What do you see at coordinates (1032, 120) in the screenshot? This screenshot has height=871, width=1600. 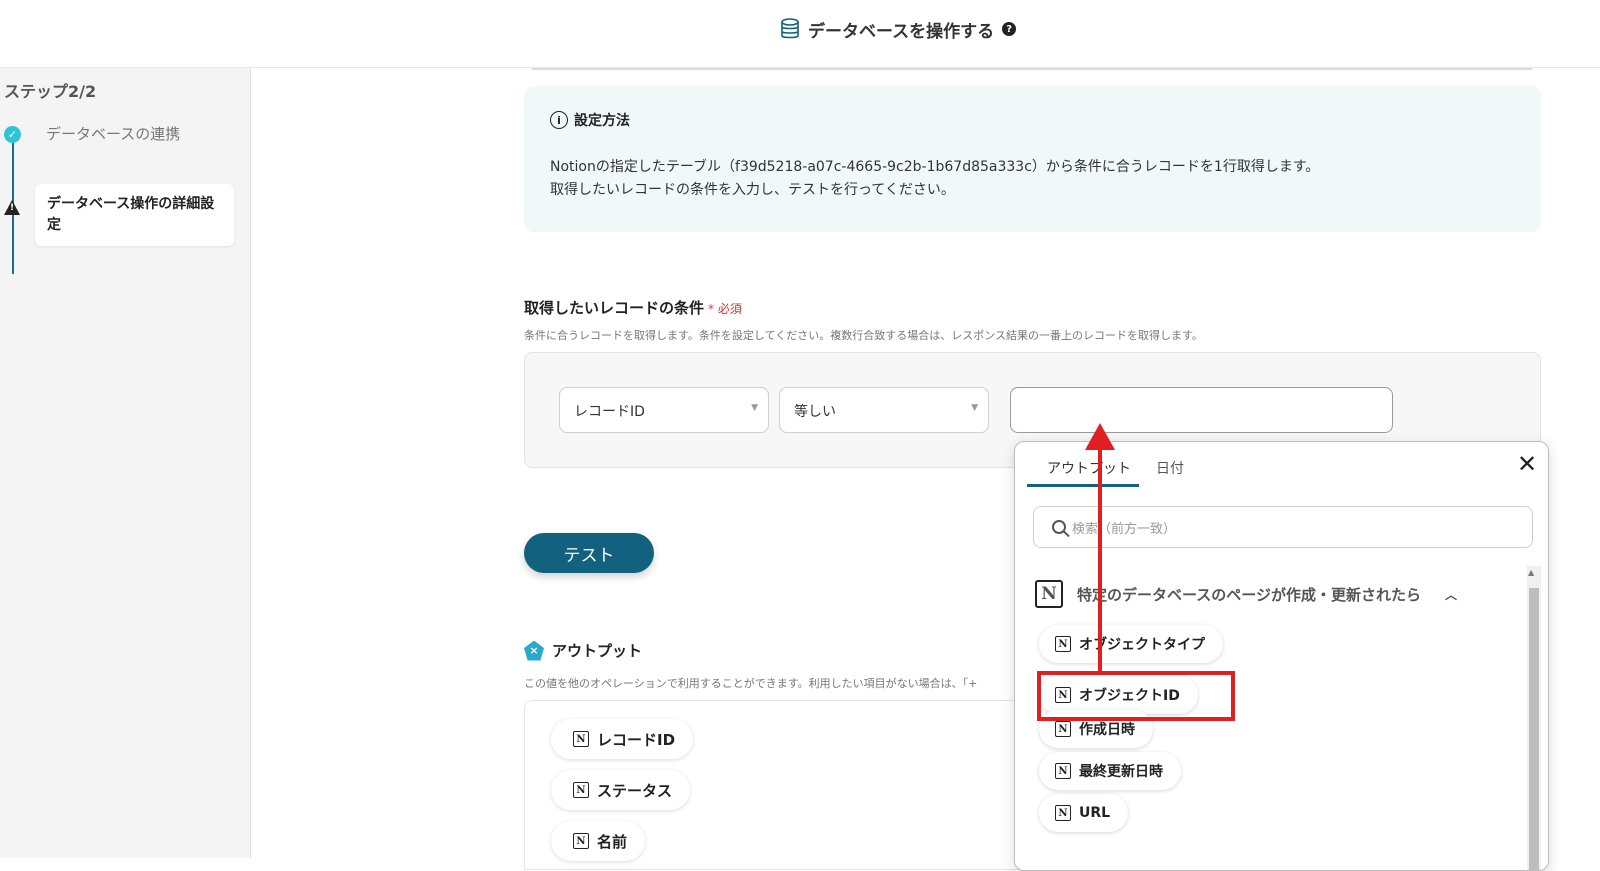 I see `info-heading: i 設定方法` at bounding box center [1032, 120].